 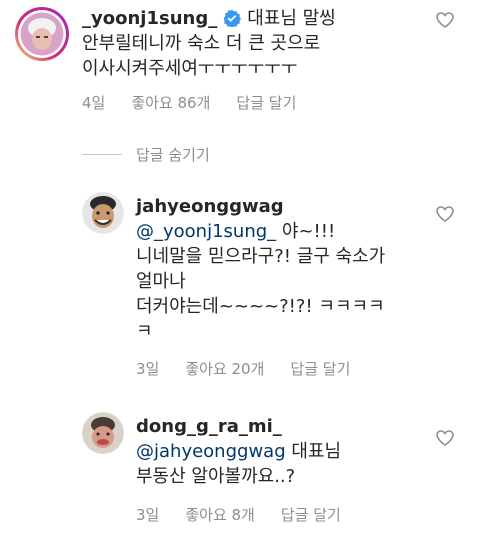 I want to click on hide-replies-row: 답글 숨기기, so click(x=146, y=154).